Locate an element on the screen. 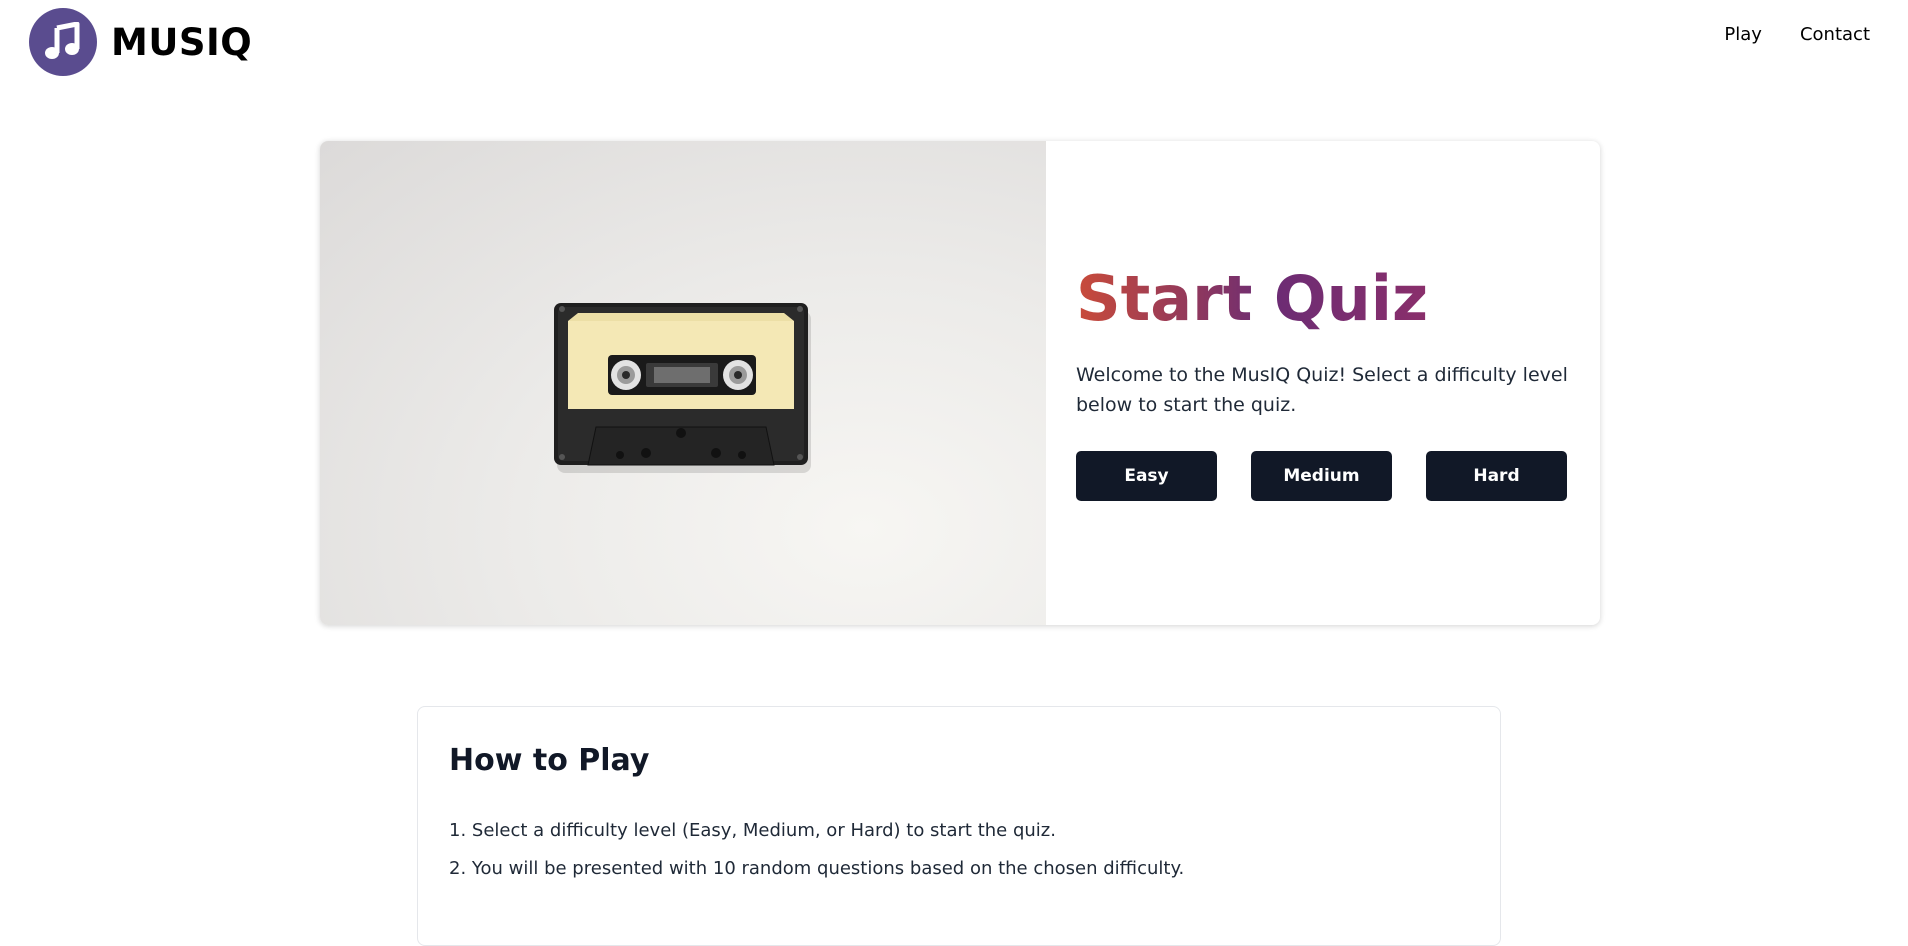 The image size is (1908, 946). music-note-icon is located at coordinates (63, 42).